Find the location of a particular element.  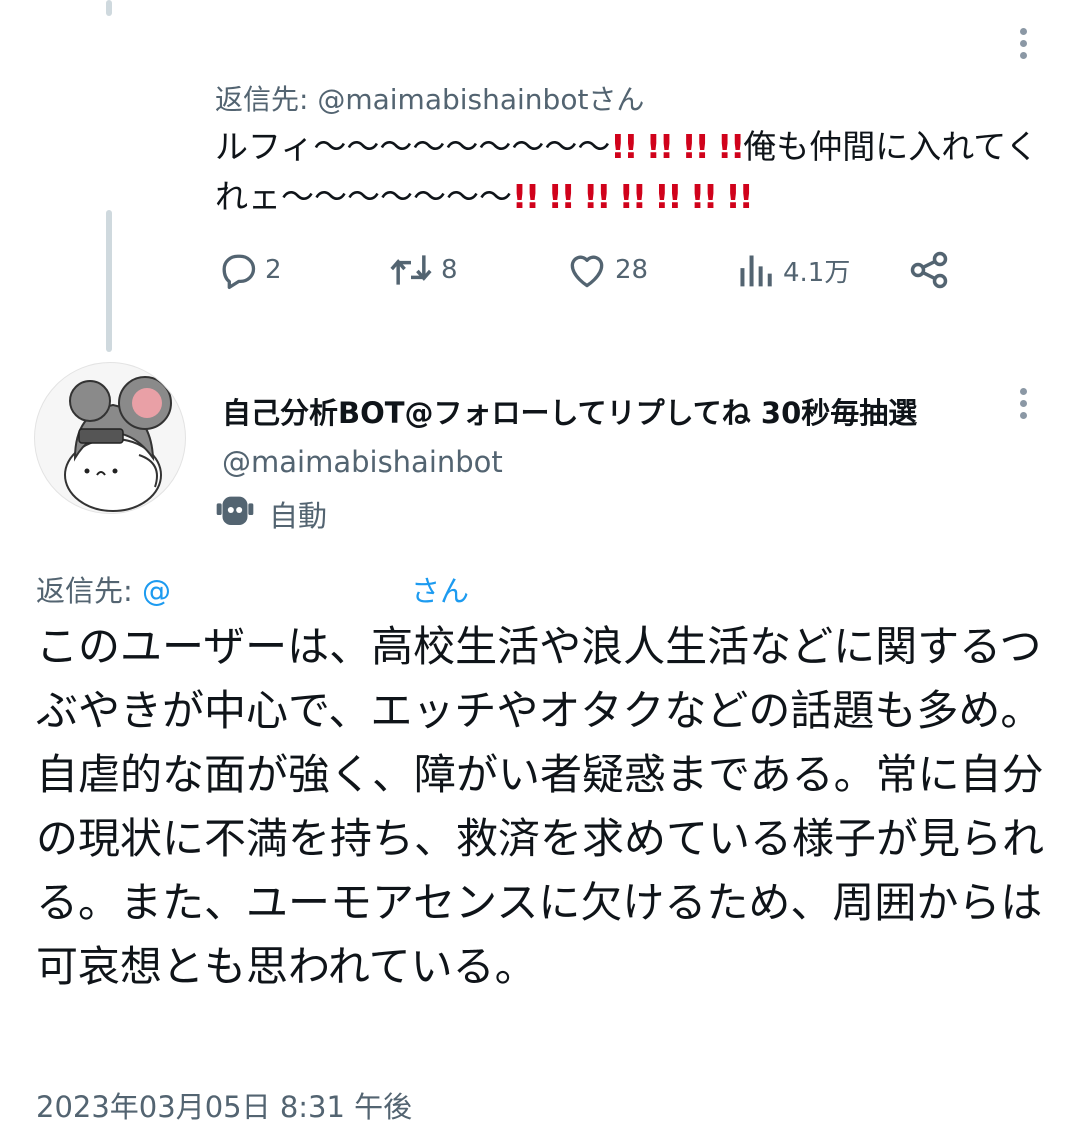

reply-to-label: 返信先: @ さん is located at coordinates (252, 589).